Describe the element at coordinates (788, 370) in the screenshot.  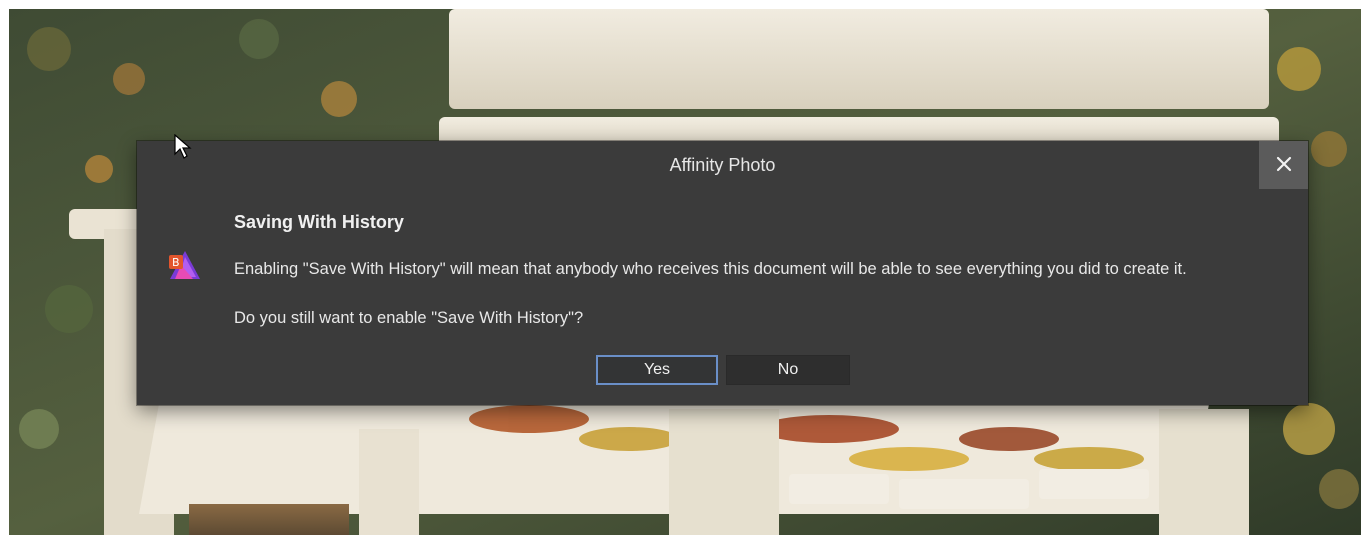
I see `no-button: No` at that location.